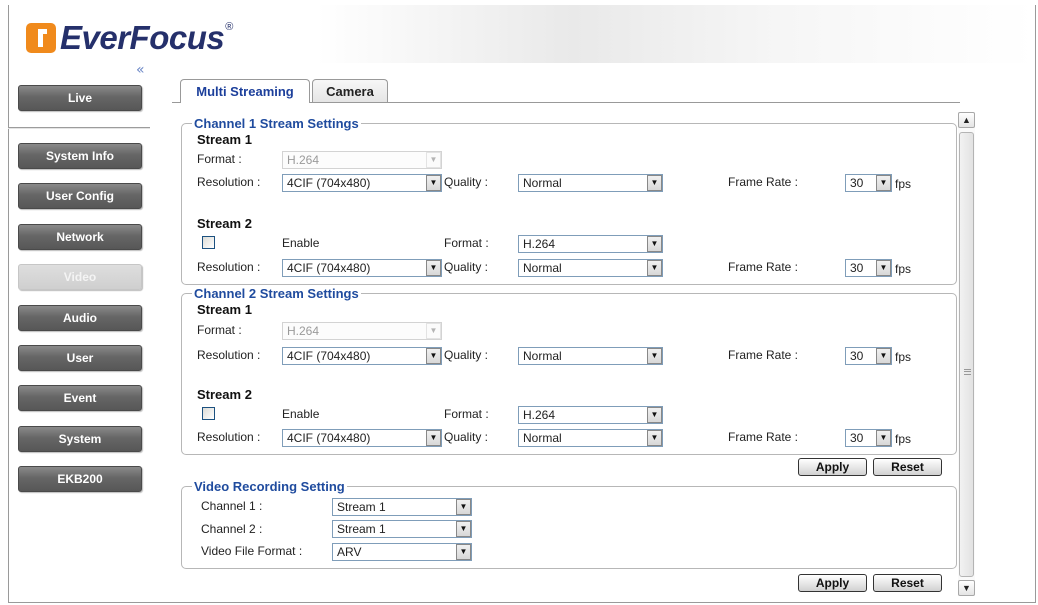 The width and height of the screenshot is (1038, 605). Describe the element at coordinates (80, 318) in the screenshot. I see `sidebar-item-audio: Audio` at that location.